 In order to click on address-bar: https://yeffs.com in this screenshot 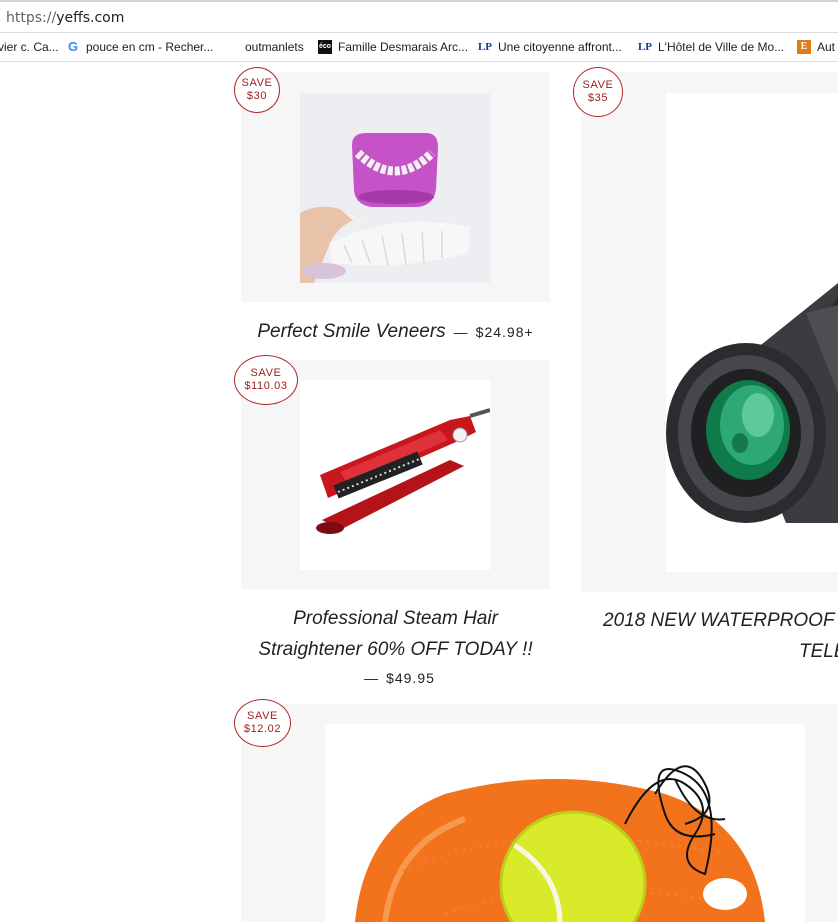, I will do `click(419, 16)`.